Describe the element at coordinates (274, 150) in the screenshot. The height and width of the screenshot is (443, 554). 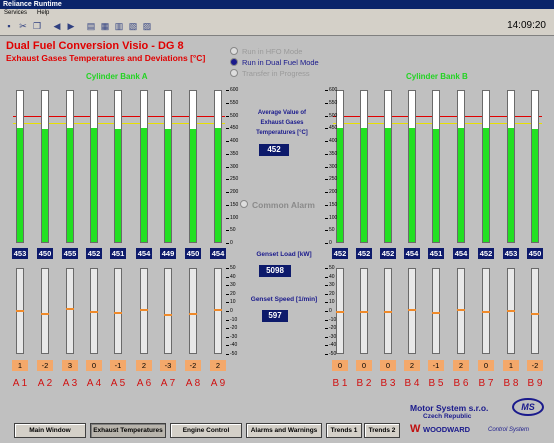
I see `average-temp-value: 452` at that location.